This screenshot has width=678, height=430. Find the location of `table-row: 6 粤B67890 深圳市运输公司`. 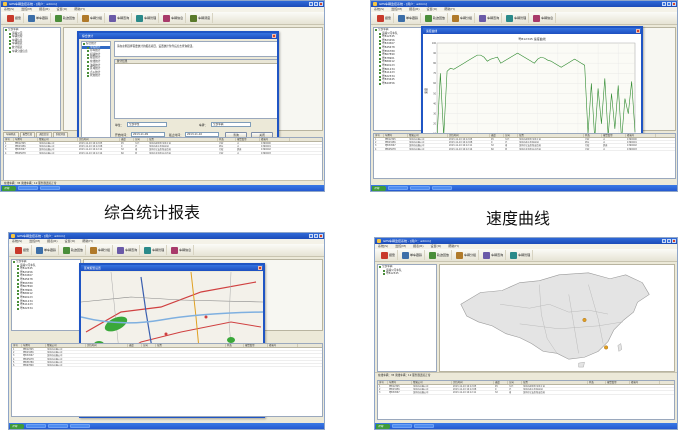

table-row: 6 粤B67890 深圳市运输公司 is located at coordinates (167, 366).